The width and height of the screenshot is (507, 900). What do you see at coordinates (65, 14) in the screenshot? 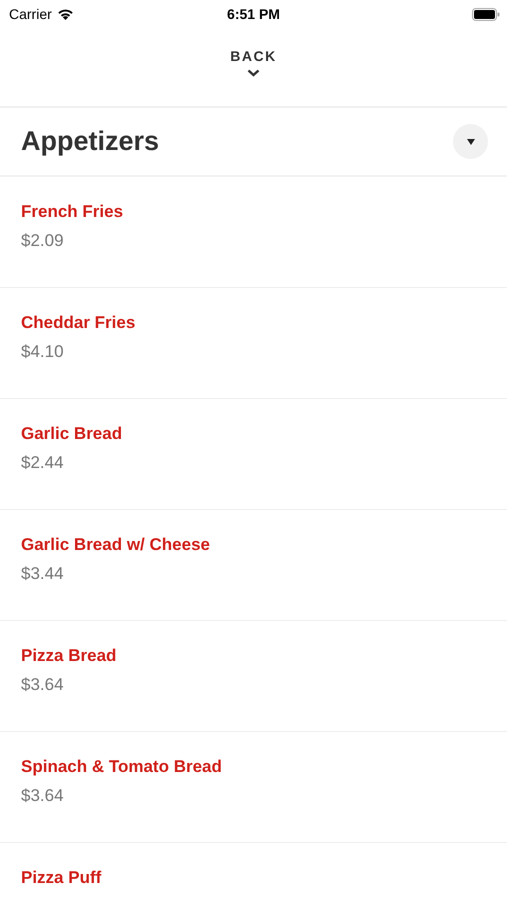
I see `wifi-icon` at bounding box center [65, 14].